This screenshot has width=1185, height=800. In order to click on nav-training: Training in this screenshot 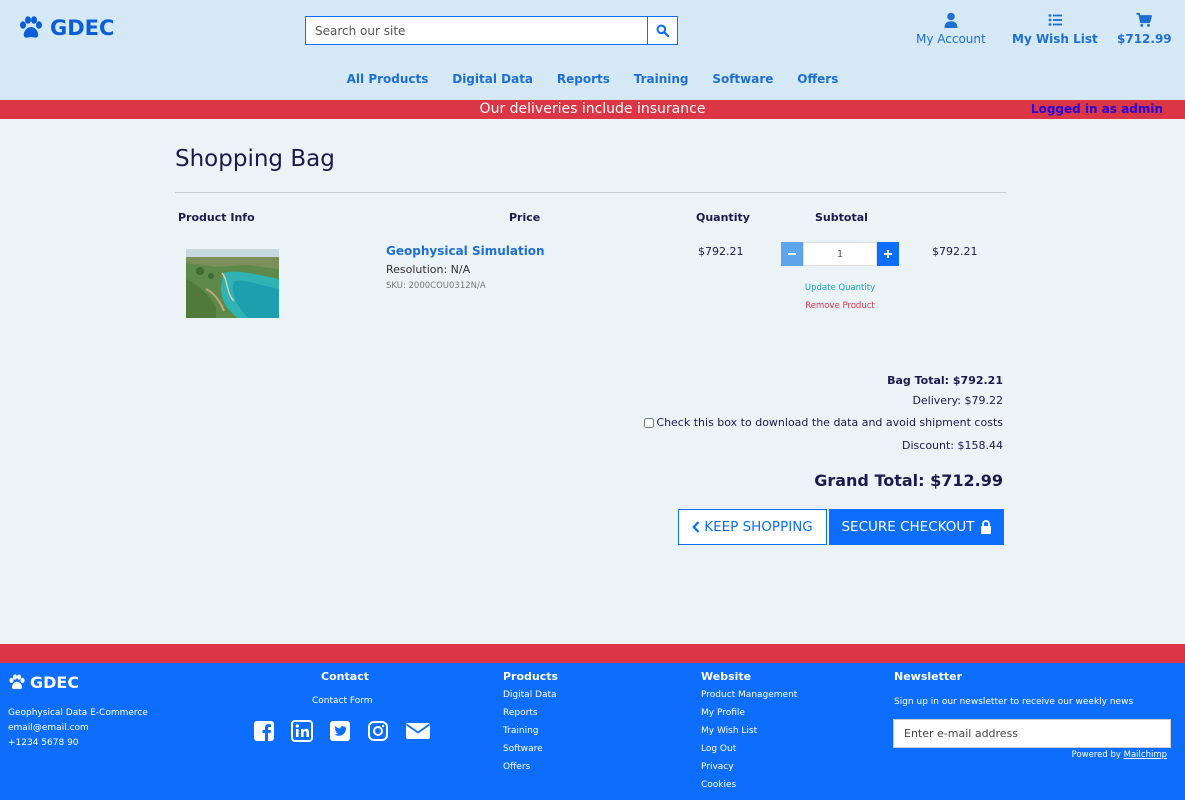, I will do `click(661, 79)`.